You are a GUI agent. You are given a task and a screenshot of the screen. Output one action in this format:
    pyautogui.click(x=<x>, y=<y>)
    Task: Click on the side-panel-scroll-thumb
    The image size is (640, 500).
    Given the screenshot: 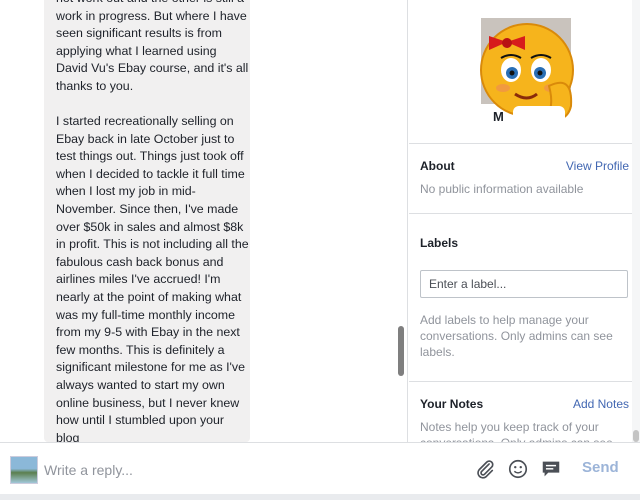 What is the action you would take?
    pyautogui.click(x=636, y=436)
    